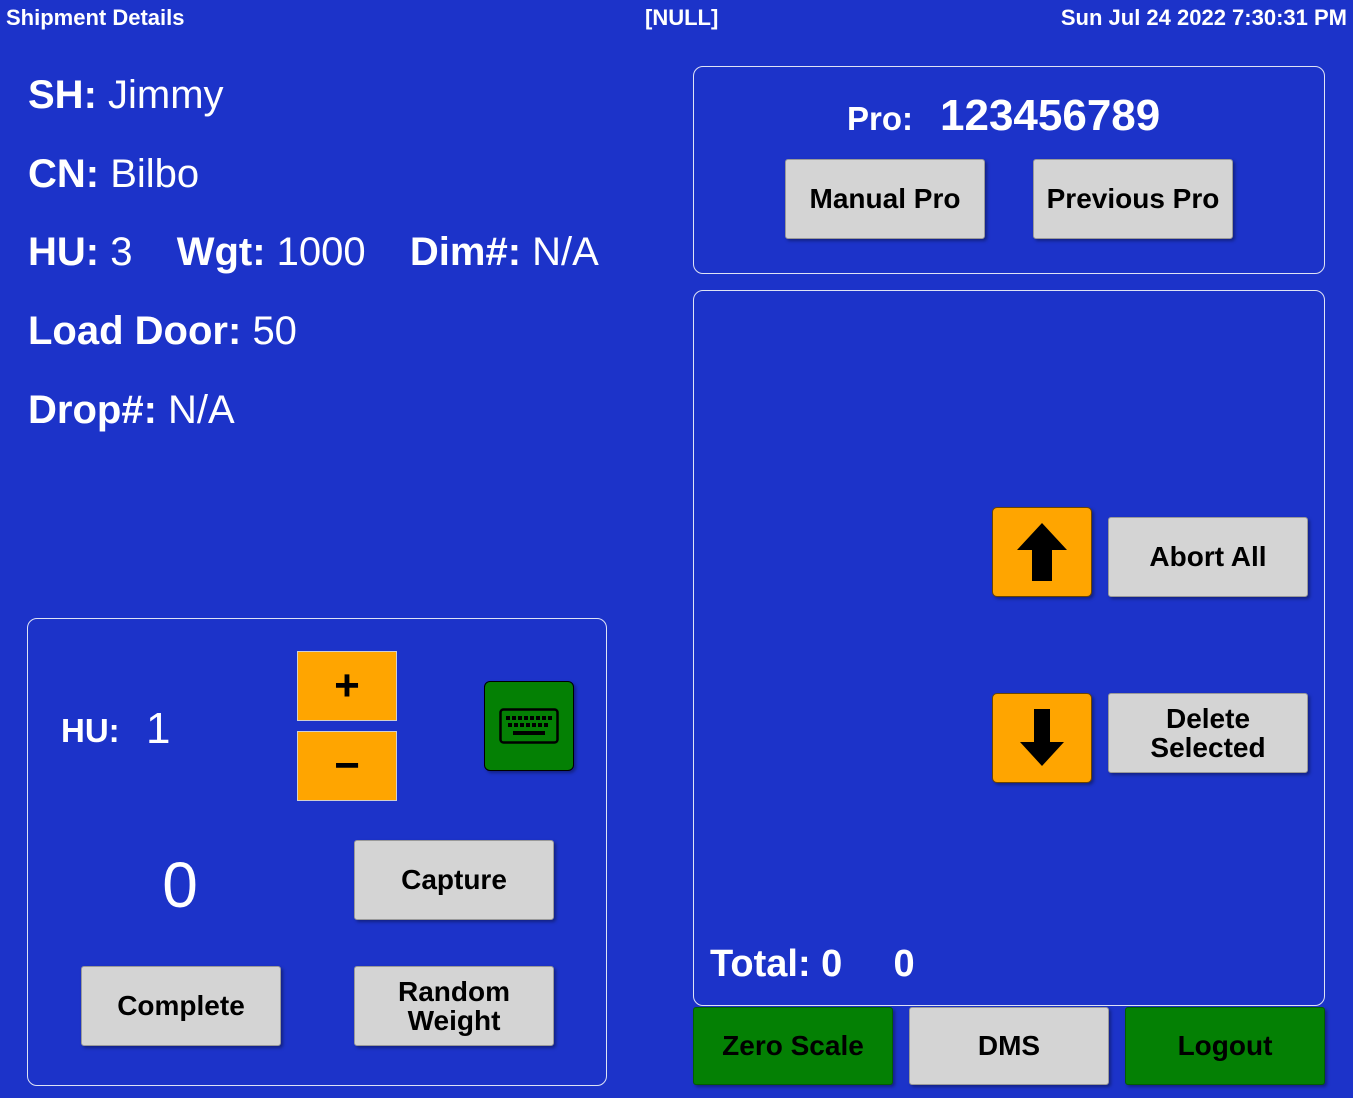 Image resolution: width=1353 pixels, height=1098 pixels. What do you see at coordinates (880, 118) in the screenshot?
I see `pro-label: Pro:` at bounding box center [880, 118].